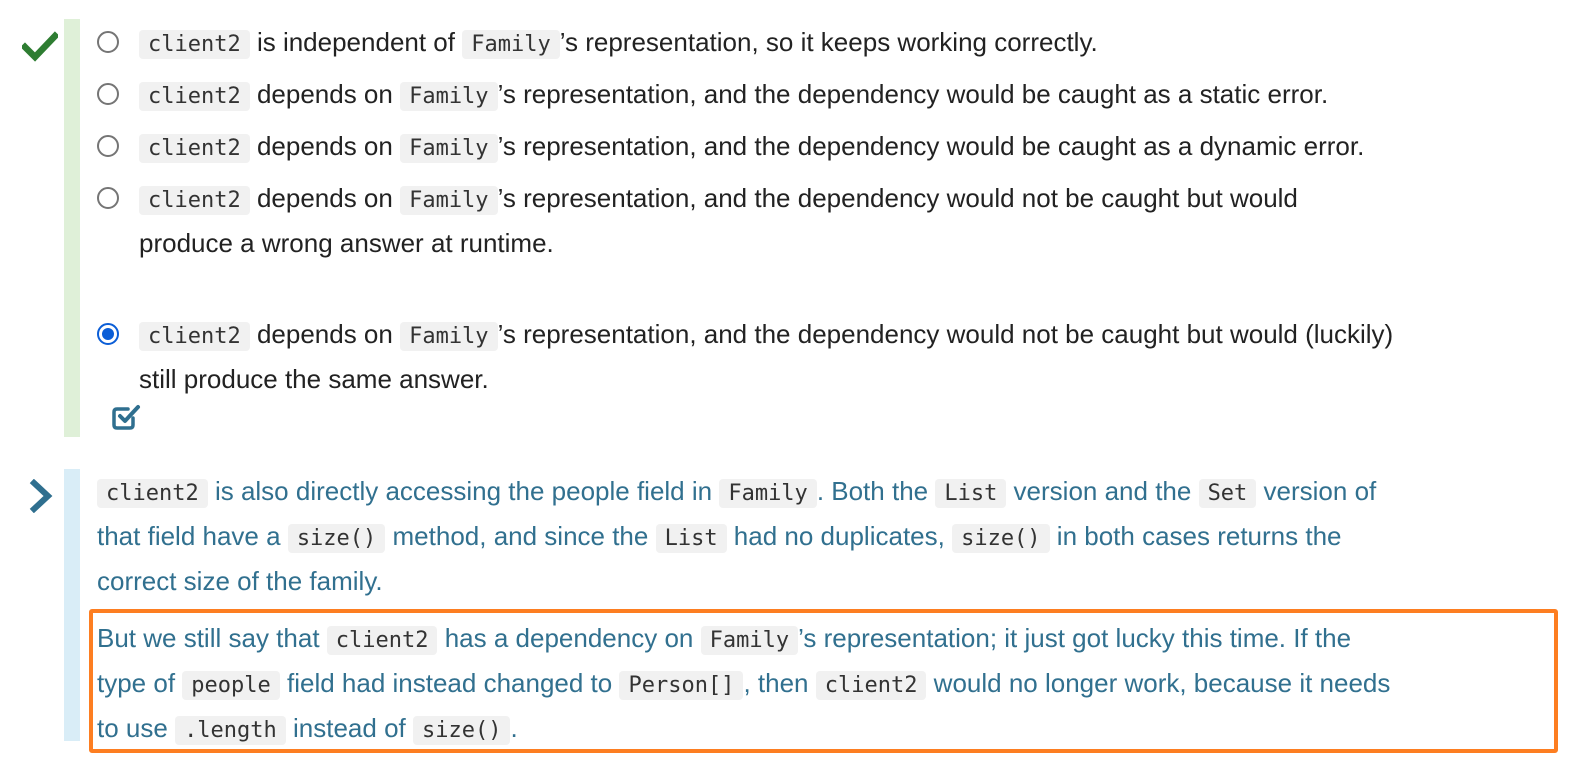 The width and height of the screenshot is (1580, 761). What do you see at coordinates (314, 379) in the screenshot?
I see `text-segment: still produce the same answer.` at bounding box center [314, 379].